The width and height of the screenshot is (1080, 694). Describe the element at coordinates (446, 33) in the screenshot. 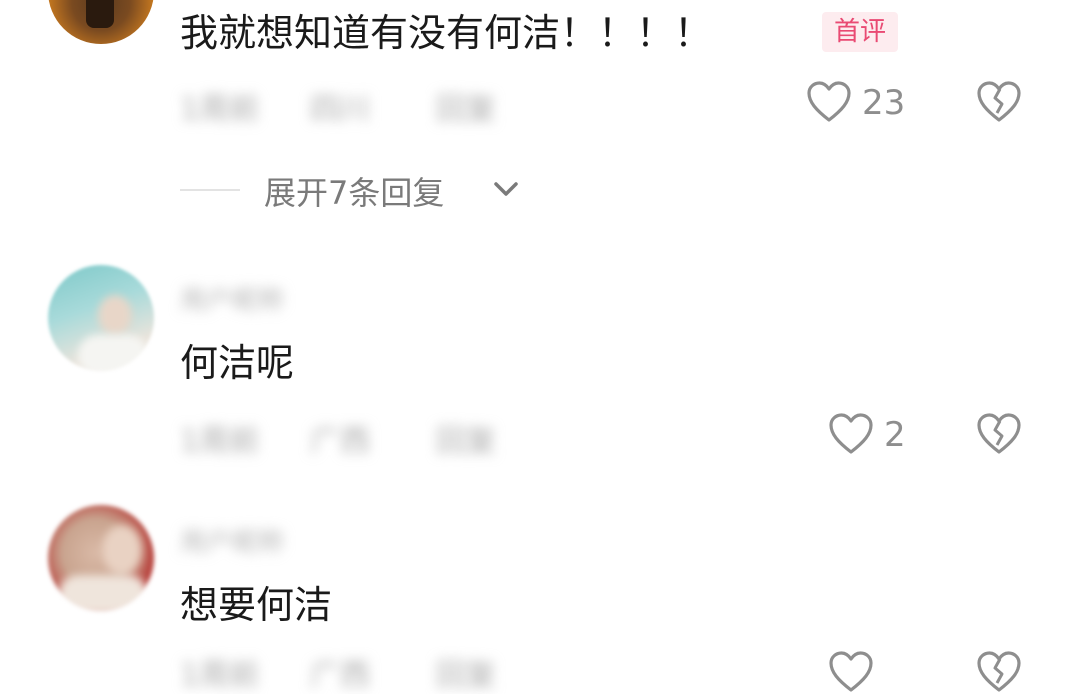

I see `comment-text: 我就想知道有没有何洁！！！！` at that location.